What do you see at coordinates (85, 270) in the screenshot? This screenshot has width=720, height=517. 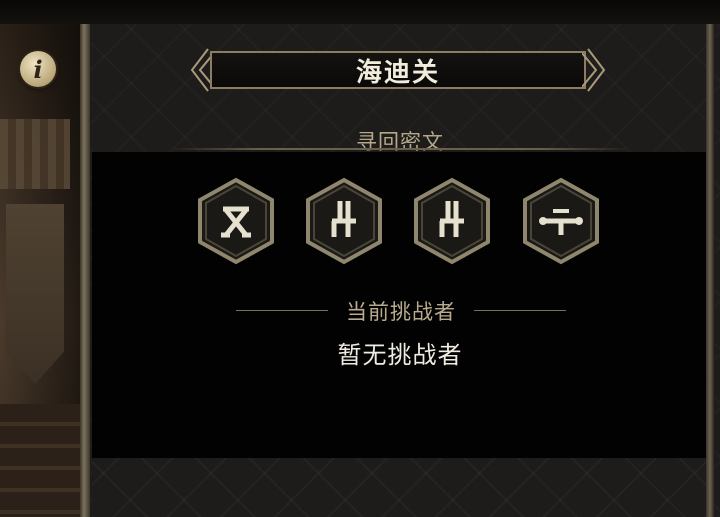 I see `panel-border-left` at bounding box center [85, 270].